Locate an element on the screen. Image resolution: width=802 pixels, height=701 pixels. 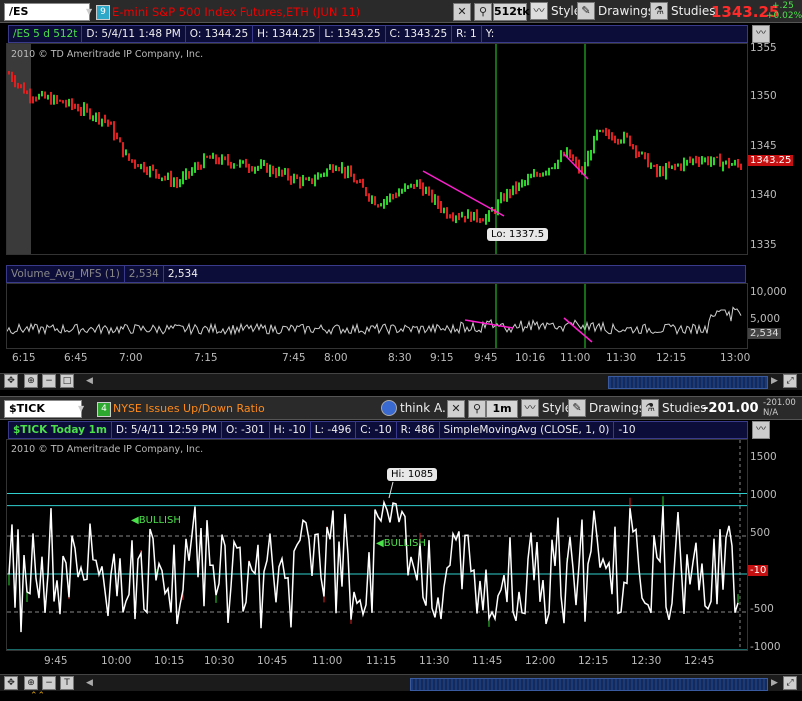
tick-zoom-in-icon: ⊕ is located at coordinates (31, 683).